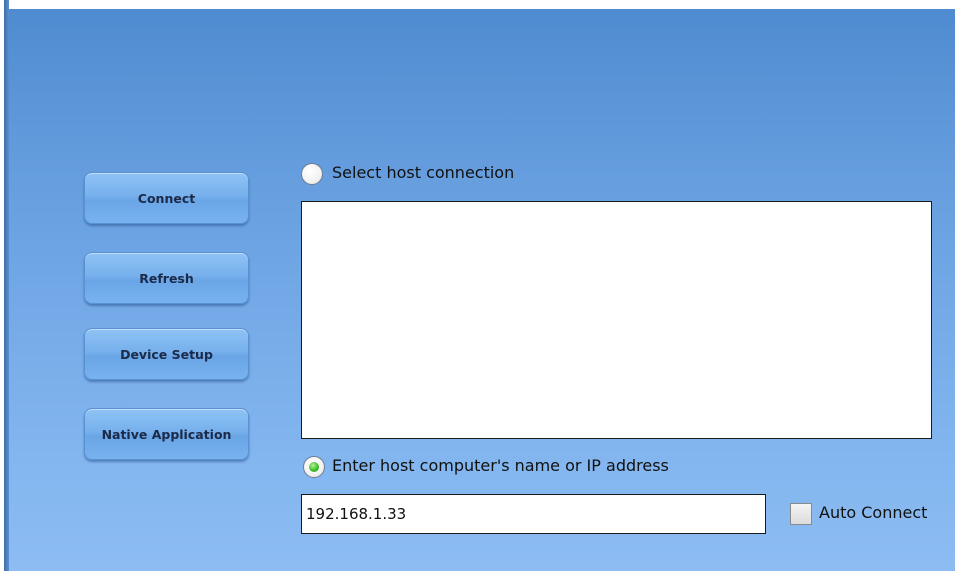 Image resolution: width=955 pixels, height=580 pixels. I want to click on connect-button: Connect, so click(166, 198).